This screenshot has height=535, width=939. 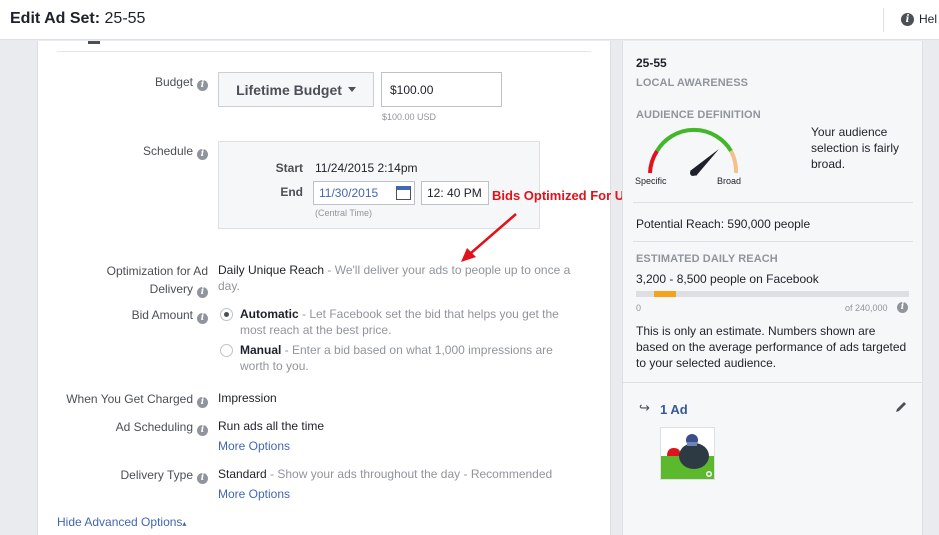 I want to click on gauge-broad-label: Broad, so click(x=729, y=181).